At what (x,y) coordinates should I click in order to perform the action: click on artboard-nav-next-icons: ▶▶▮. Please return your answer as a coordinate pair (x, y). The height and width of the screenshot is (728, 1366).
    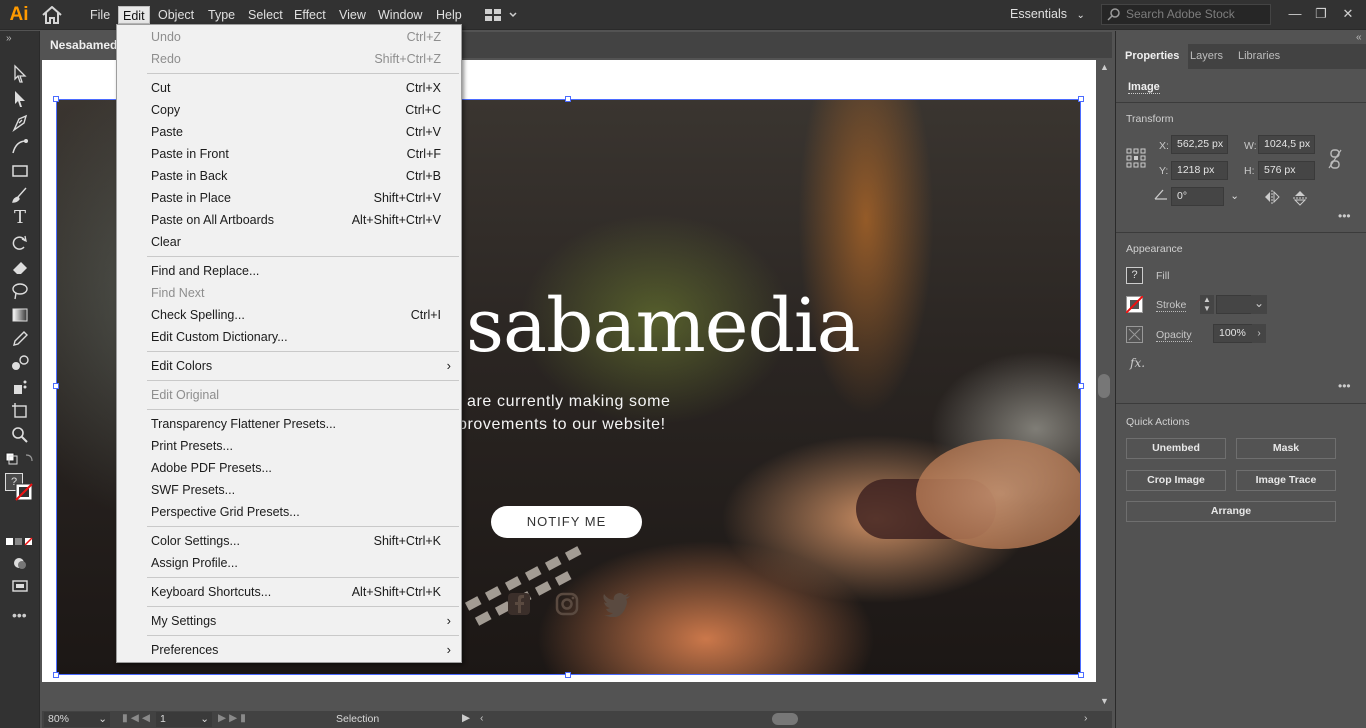
    Looking at the image, I should click on (233, 718).